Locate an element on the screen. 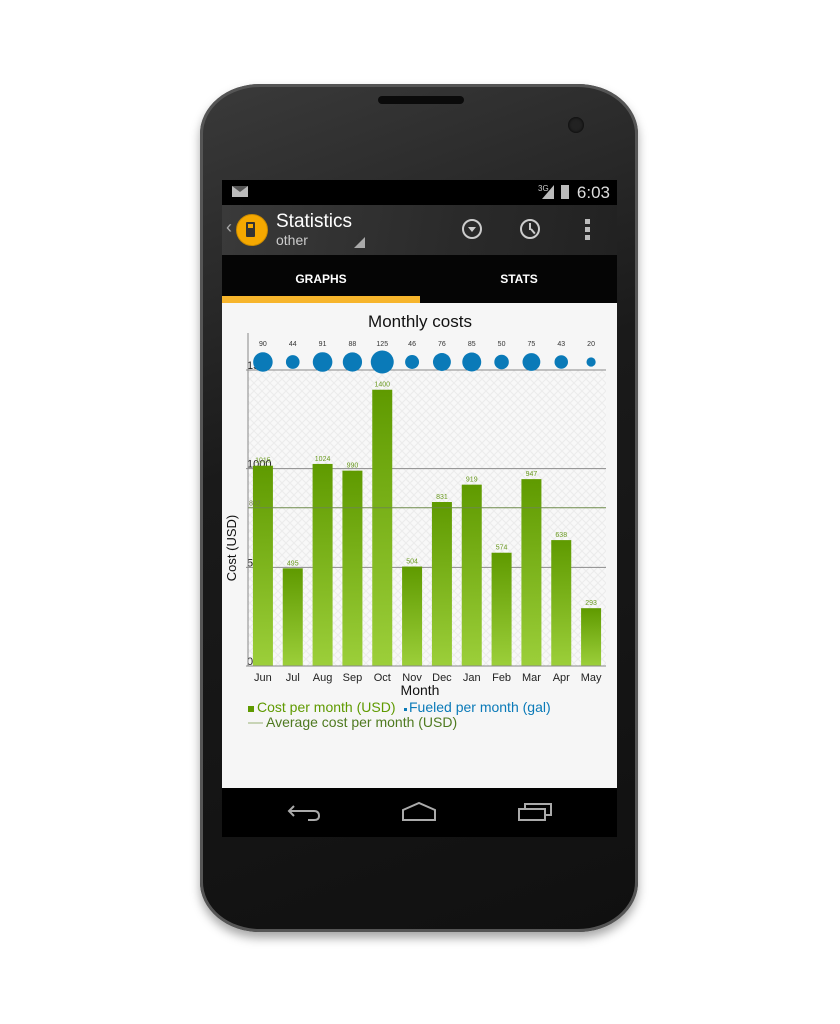 The height and width of the screenshot is (1024, 840). bar-feb is located at coordinates (501, 609).